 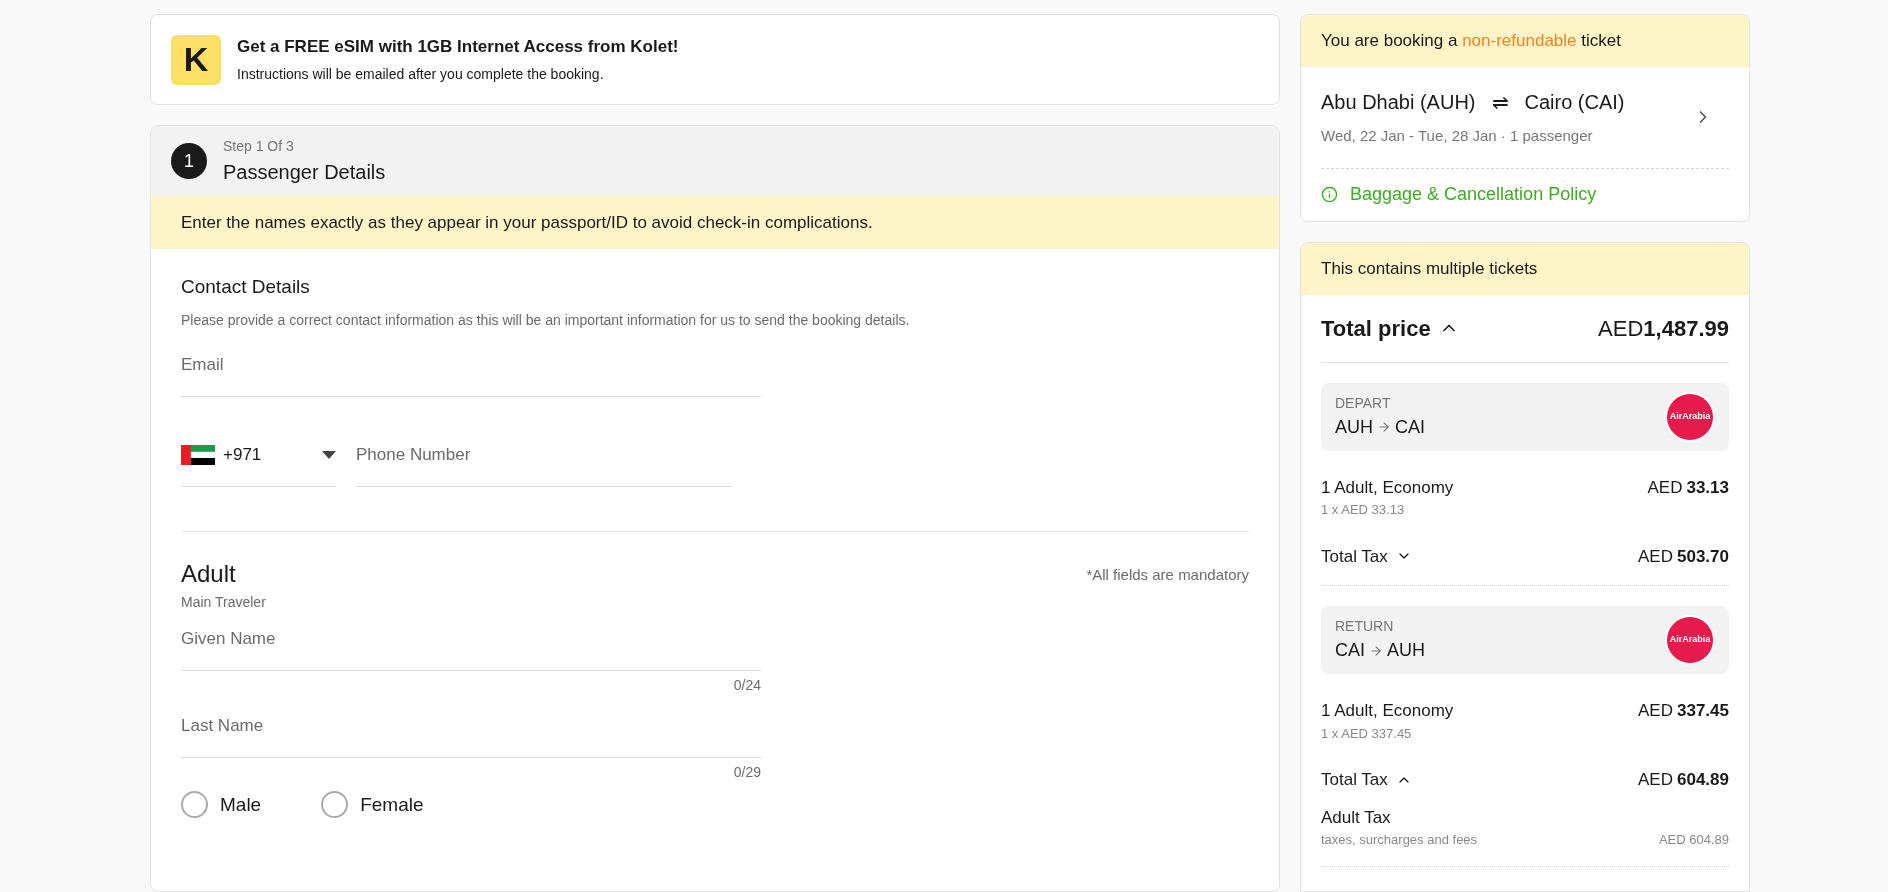 What do you see at coordinates (1329, 194) in the screenshot?
I see `info-icon` at bounding box center [1329, 194].